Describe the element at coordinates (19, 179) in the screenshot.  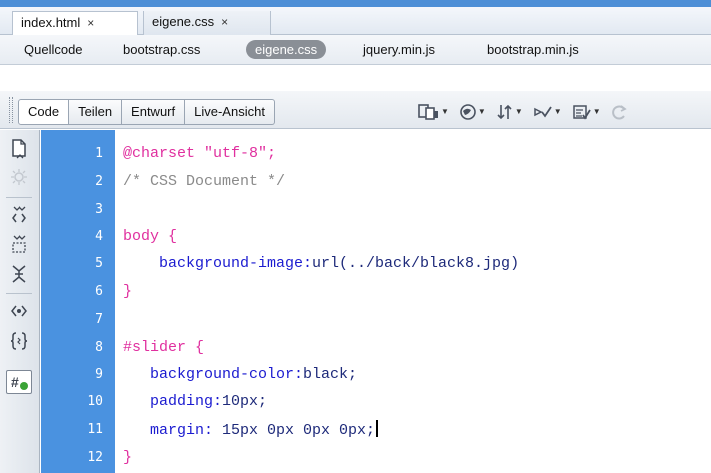
I see `toggle-highlight-icon` at that location.